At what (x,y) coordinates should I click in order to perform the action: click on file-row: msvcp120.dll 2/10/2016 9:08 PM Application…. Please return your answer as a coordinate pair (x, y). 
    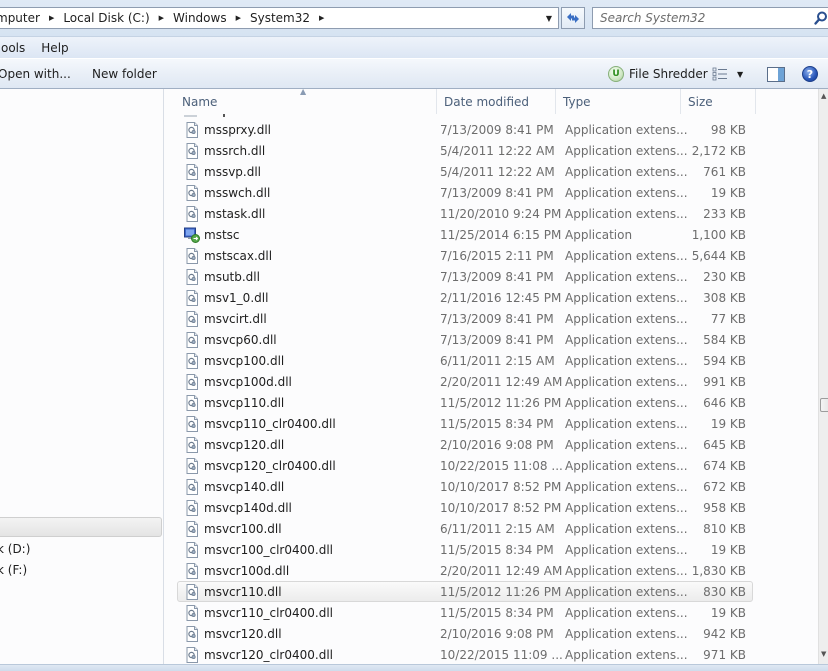
    Looking at the image, I should click on (465, 444).